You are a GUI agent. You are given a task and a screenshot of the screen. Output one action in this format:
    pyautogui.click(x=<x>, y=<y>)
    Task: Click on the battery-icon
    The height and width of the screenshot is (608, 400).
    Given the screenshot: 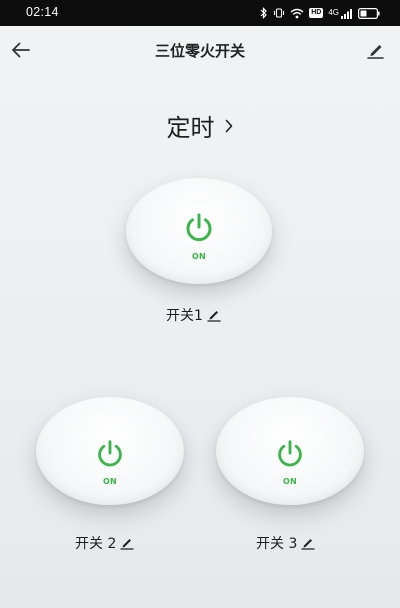 What is the action you would take?
    pyautogui.click(x=369, y=13)
    